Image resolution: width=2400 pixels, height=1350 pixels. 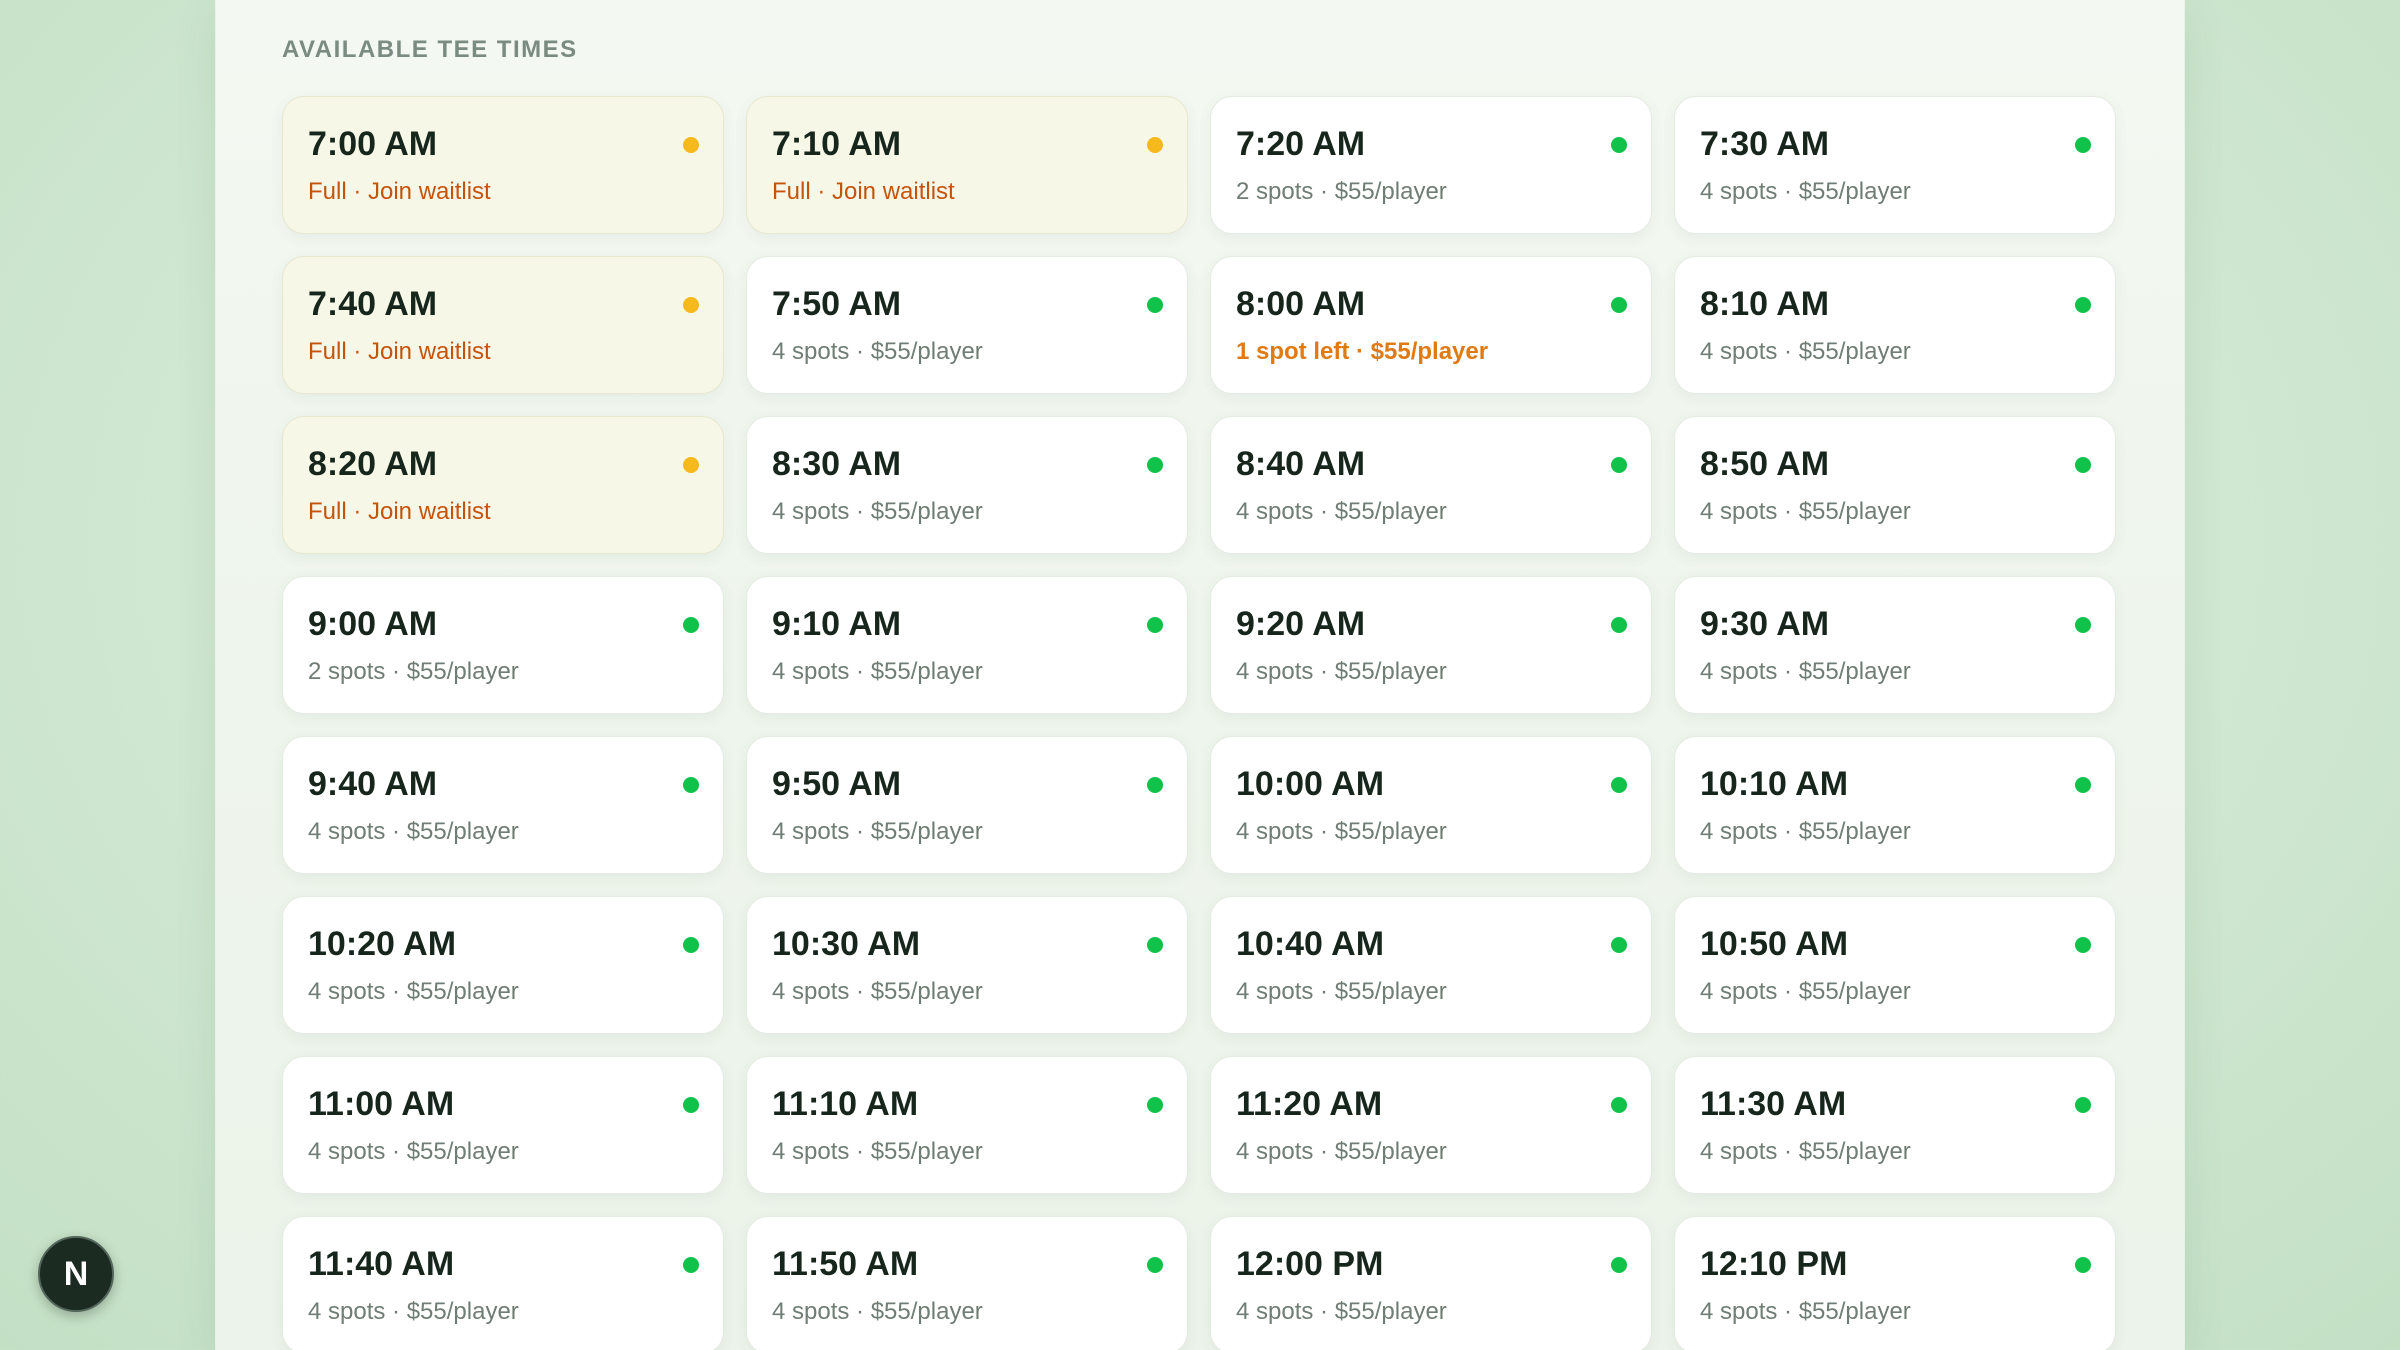 What do you see at coordinates (967, 1125) in the screenshot?
I see `tee-time-slot: 11:10 AM 4 spots · $55/player` at bounding box center [967, 1125].